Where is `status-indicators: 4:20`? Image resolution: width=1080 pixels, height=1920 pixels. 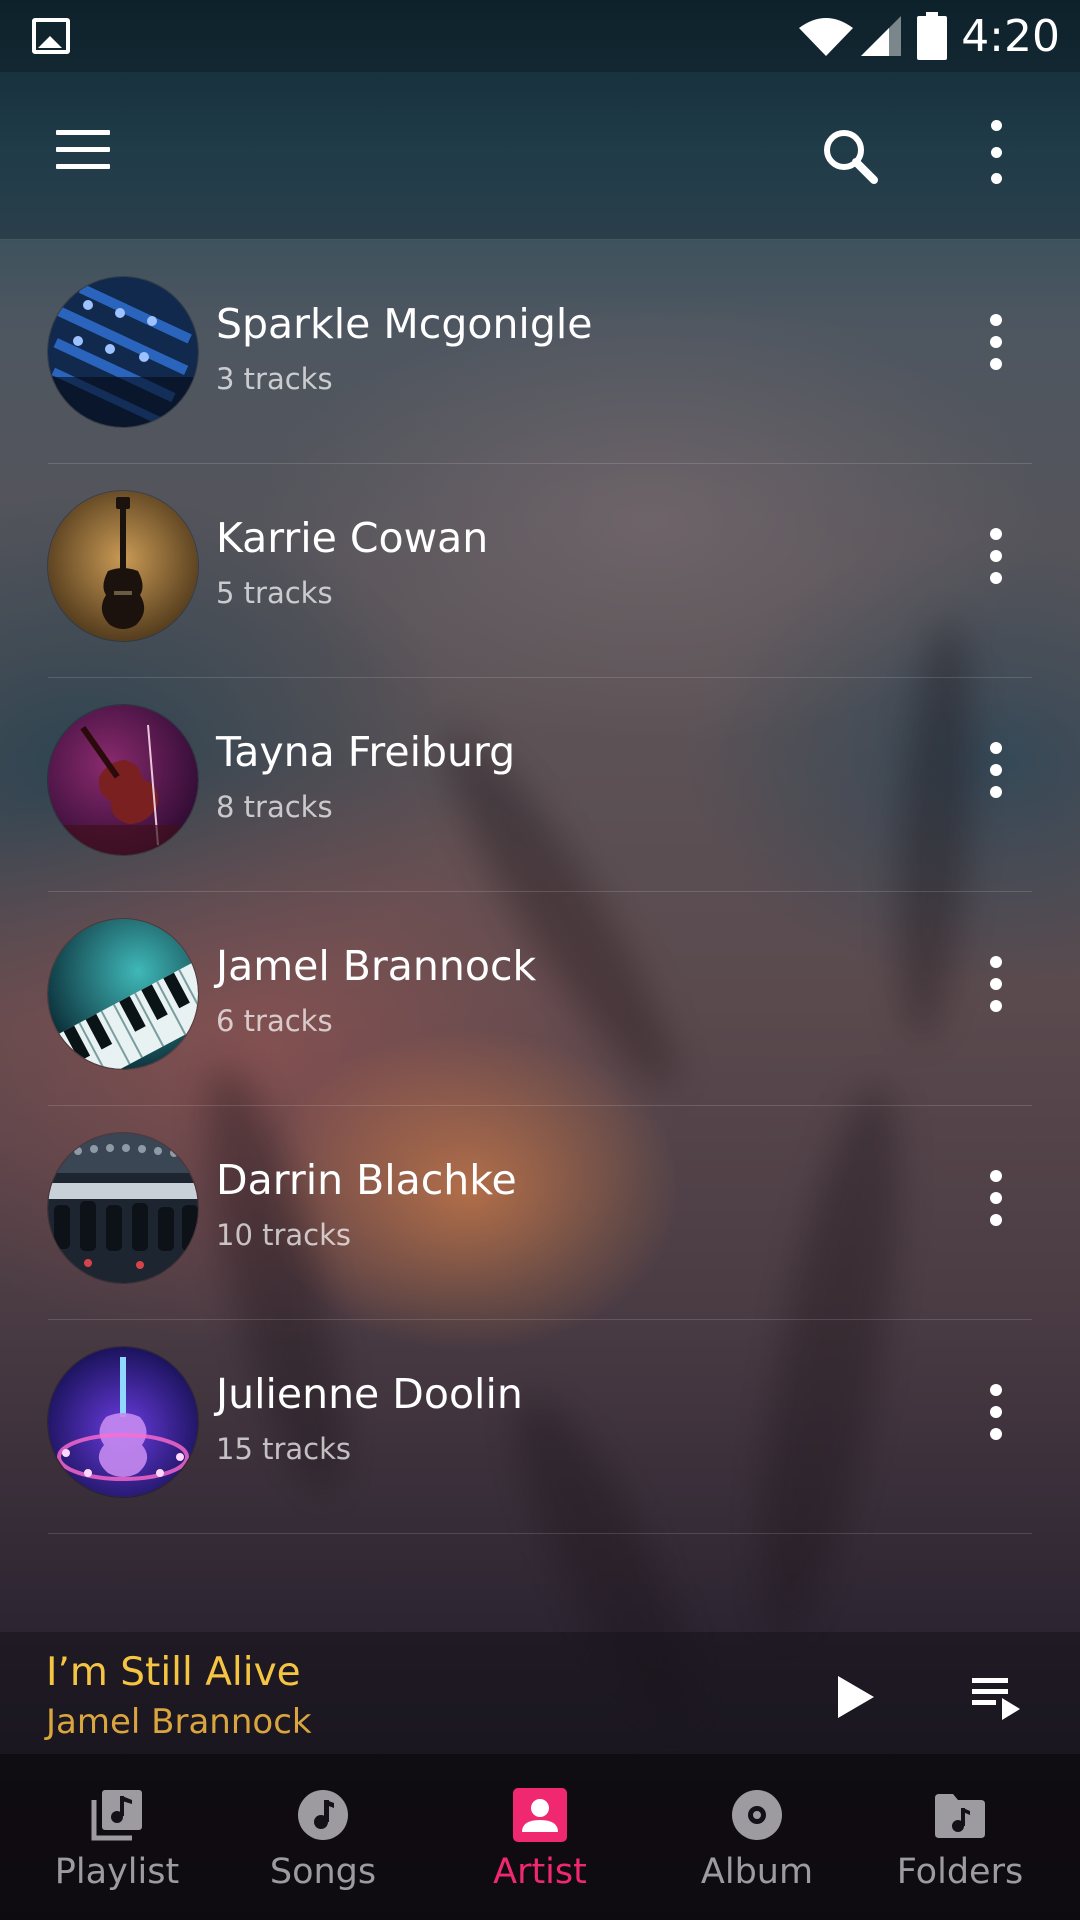
status-indicators: 4:20 is located at coordinates (928, 36).